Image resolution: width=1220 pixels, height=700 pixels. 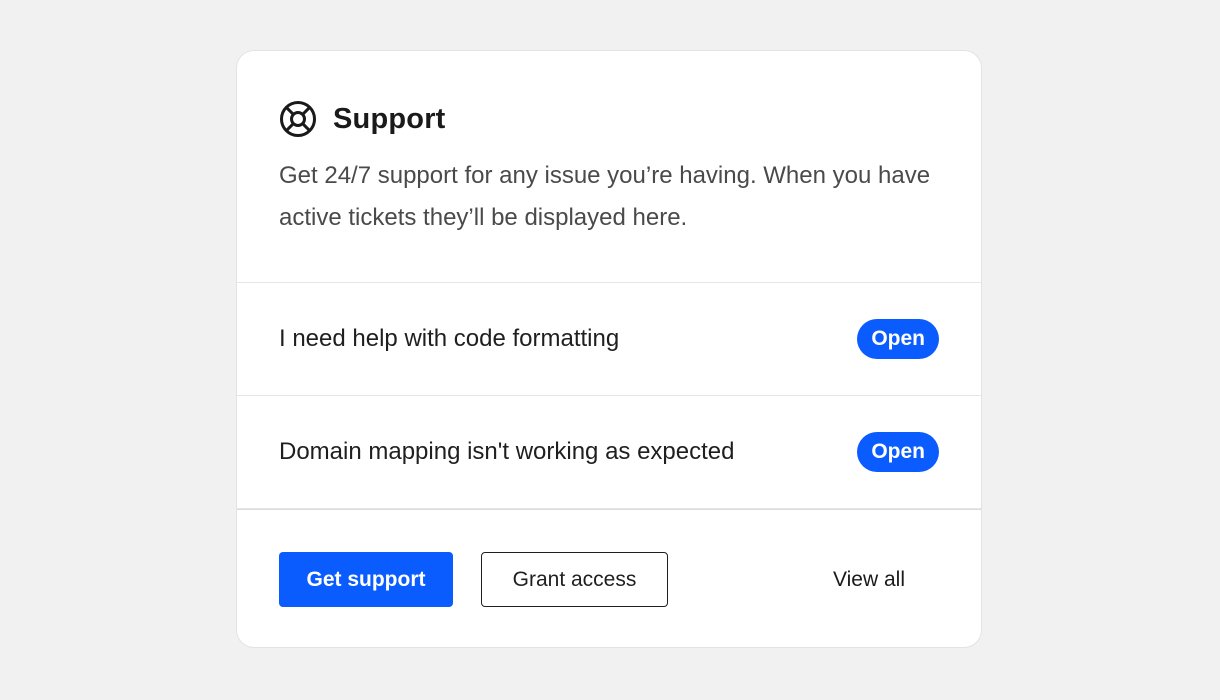 I want to click on ticket-row: I need help with code formatting Open, so click(x=609, y=339).